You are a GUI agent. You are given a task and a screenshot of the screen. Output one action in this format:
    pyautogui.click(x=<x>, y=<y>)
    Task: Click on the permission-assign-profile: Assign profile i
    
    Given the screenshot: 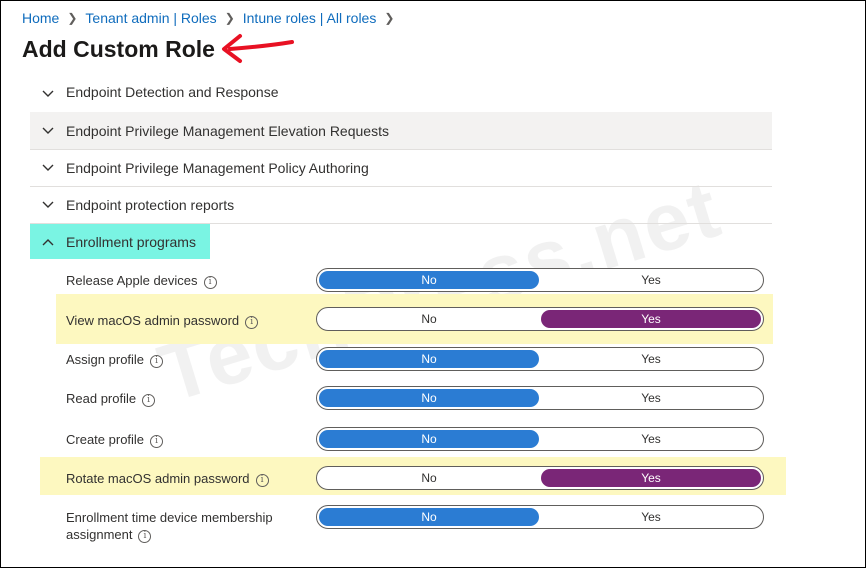 What is the action you would take?
    pyautogui.click(x=115, y=359)
    